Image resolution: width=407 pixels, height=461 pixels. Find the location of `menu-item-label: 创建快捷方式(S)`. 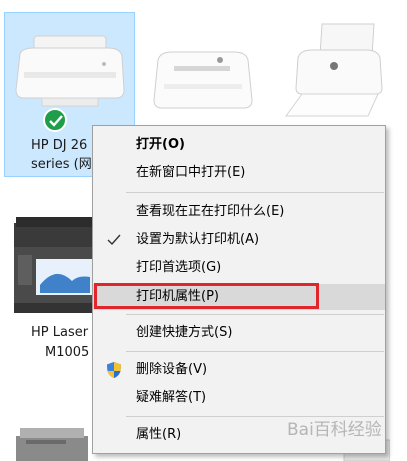

menu-item-label: 创建快捷方式(S) is located at coordinates (184, 332).